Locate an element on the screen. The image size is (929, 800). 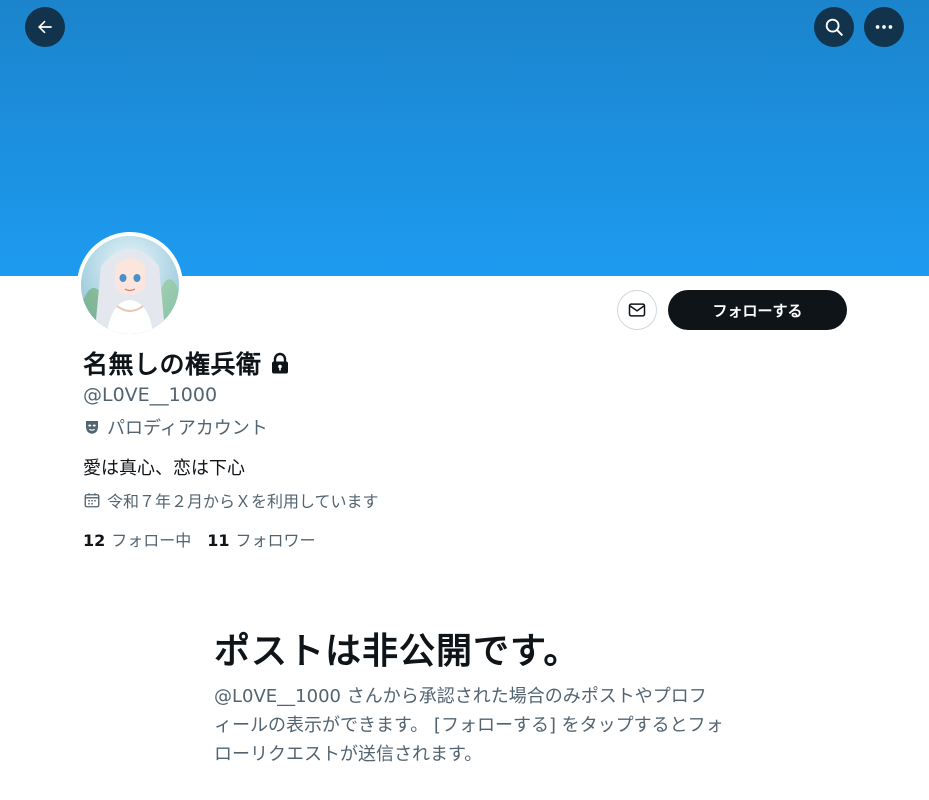
follow-button: フォローする is located at coordinates (757, 310).